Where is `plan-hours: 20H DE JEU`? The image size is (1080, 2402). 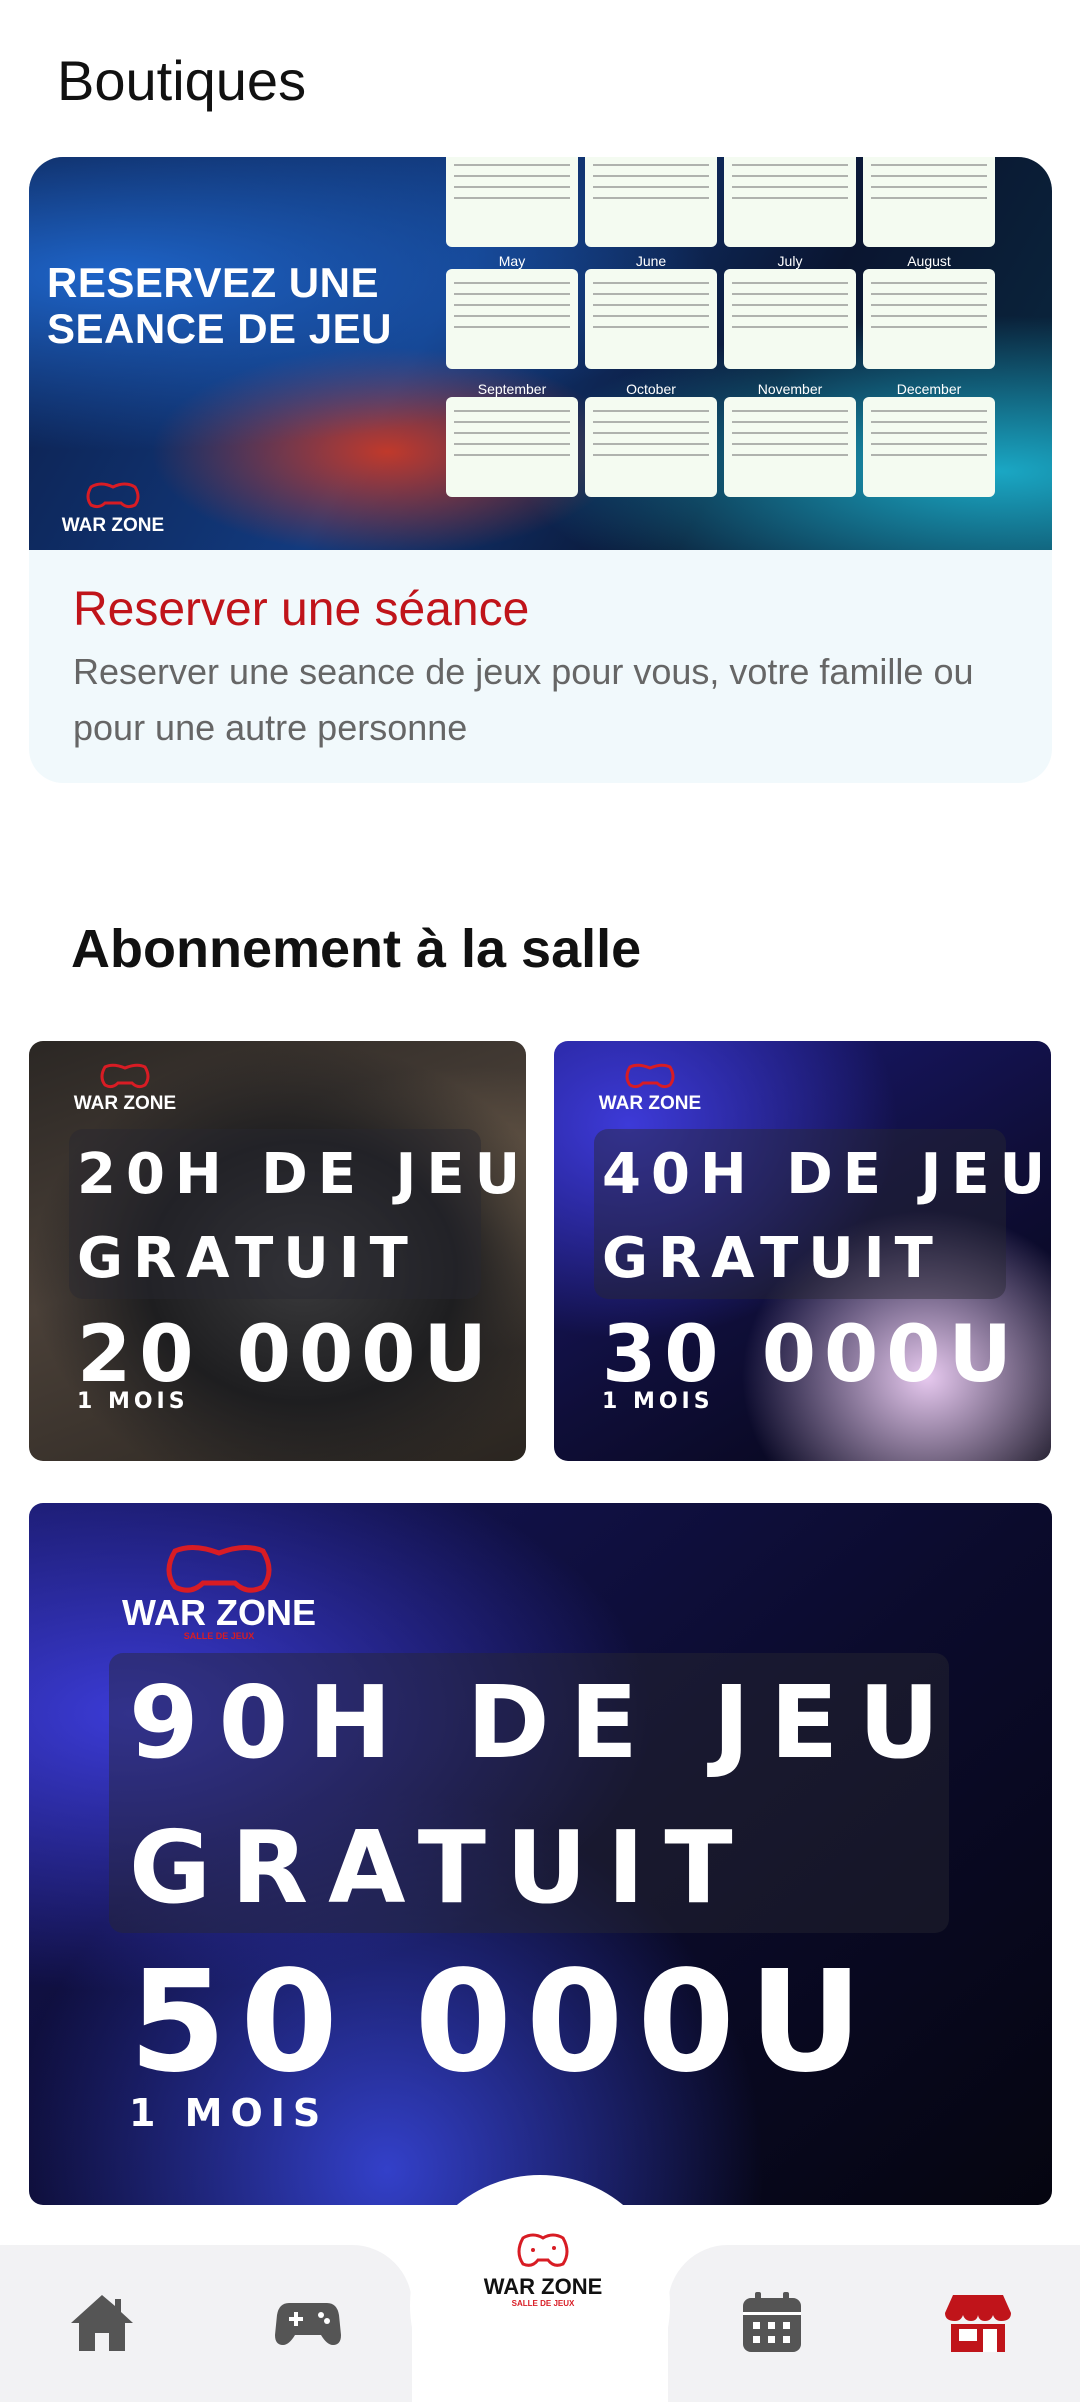 plan-hours: 20H DE JEU is located at coordinates (301, 1174).